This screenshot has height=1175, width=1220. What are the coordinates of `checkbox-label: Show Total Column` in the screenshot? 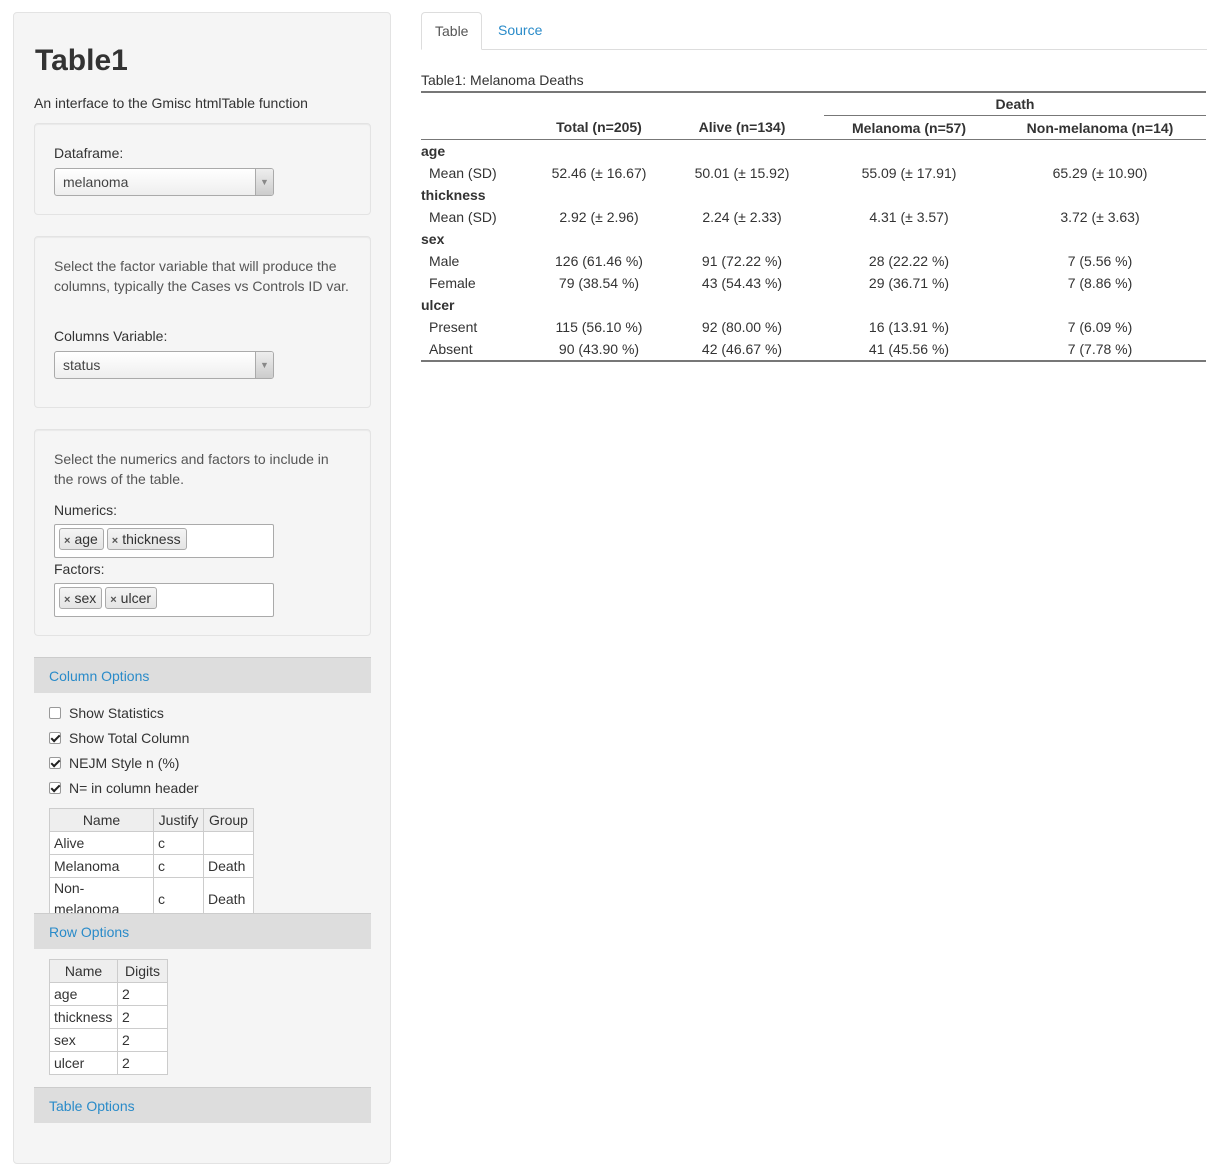 It's located at (129, 738).